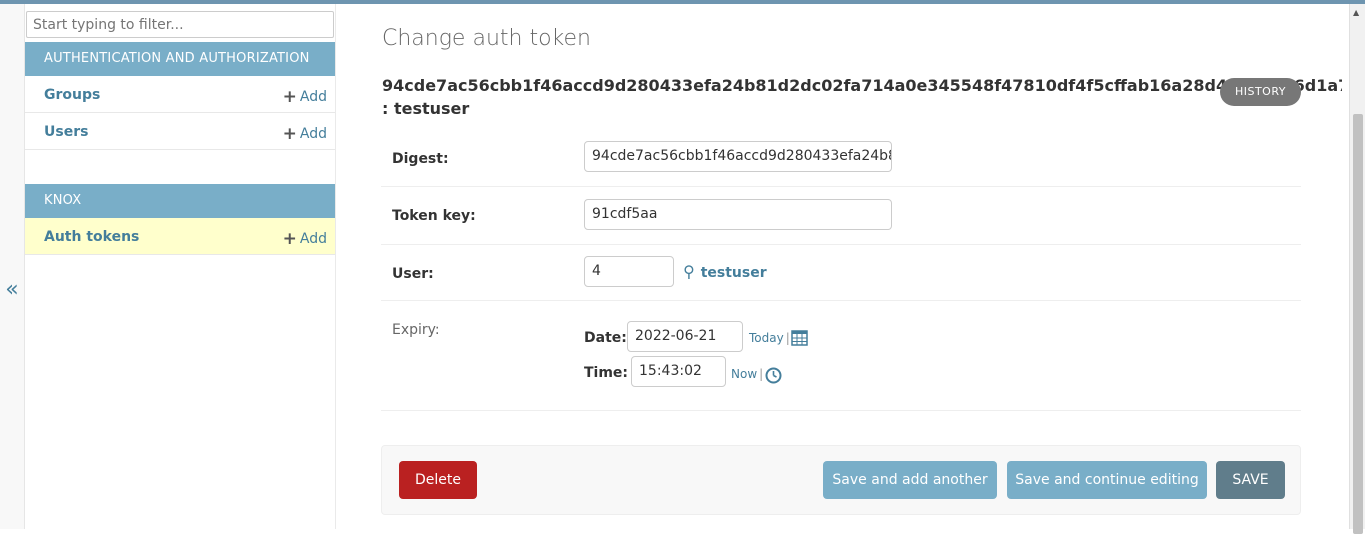 The height and width of the screenshot is (534, 1365). What do you see at coordinates (486, 38) in the screenshot?
I see `page-title: Change auth token` at bounding box center [486, 38].